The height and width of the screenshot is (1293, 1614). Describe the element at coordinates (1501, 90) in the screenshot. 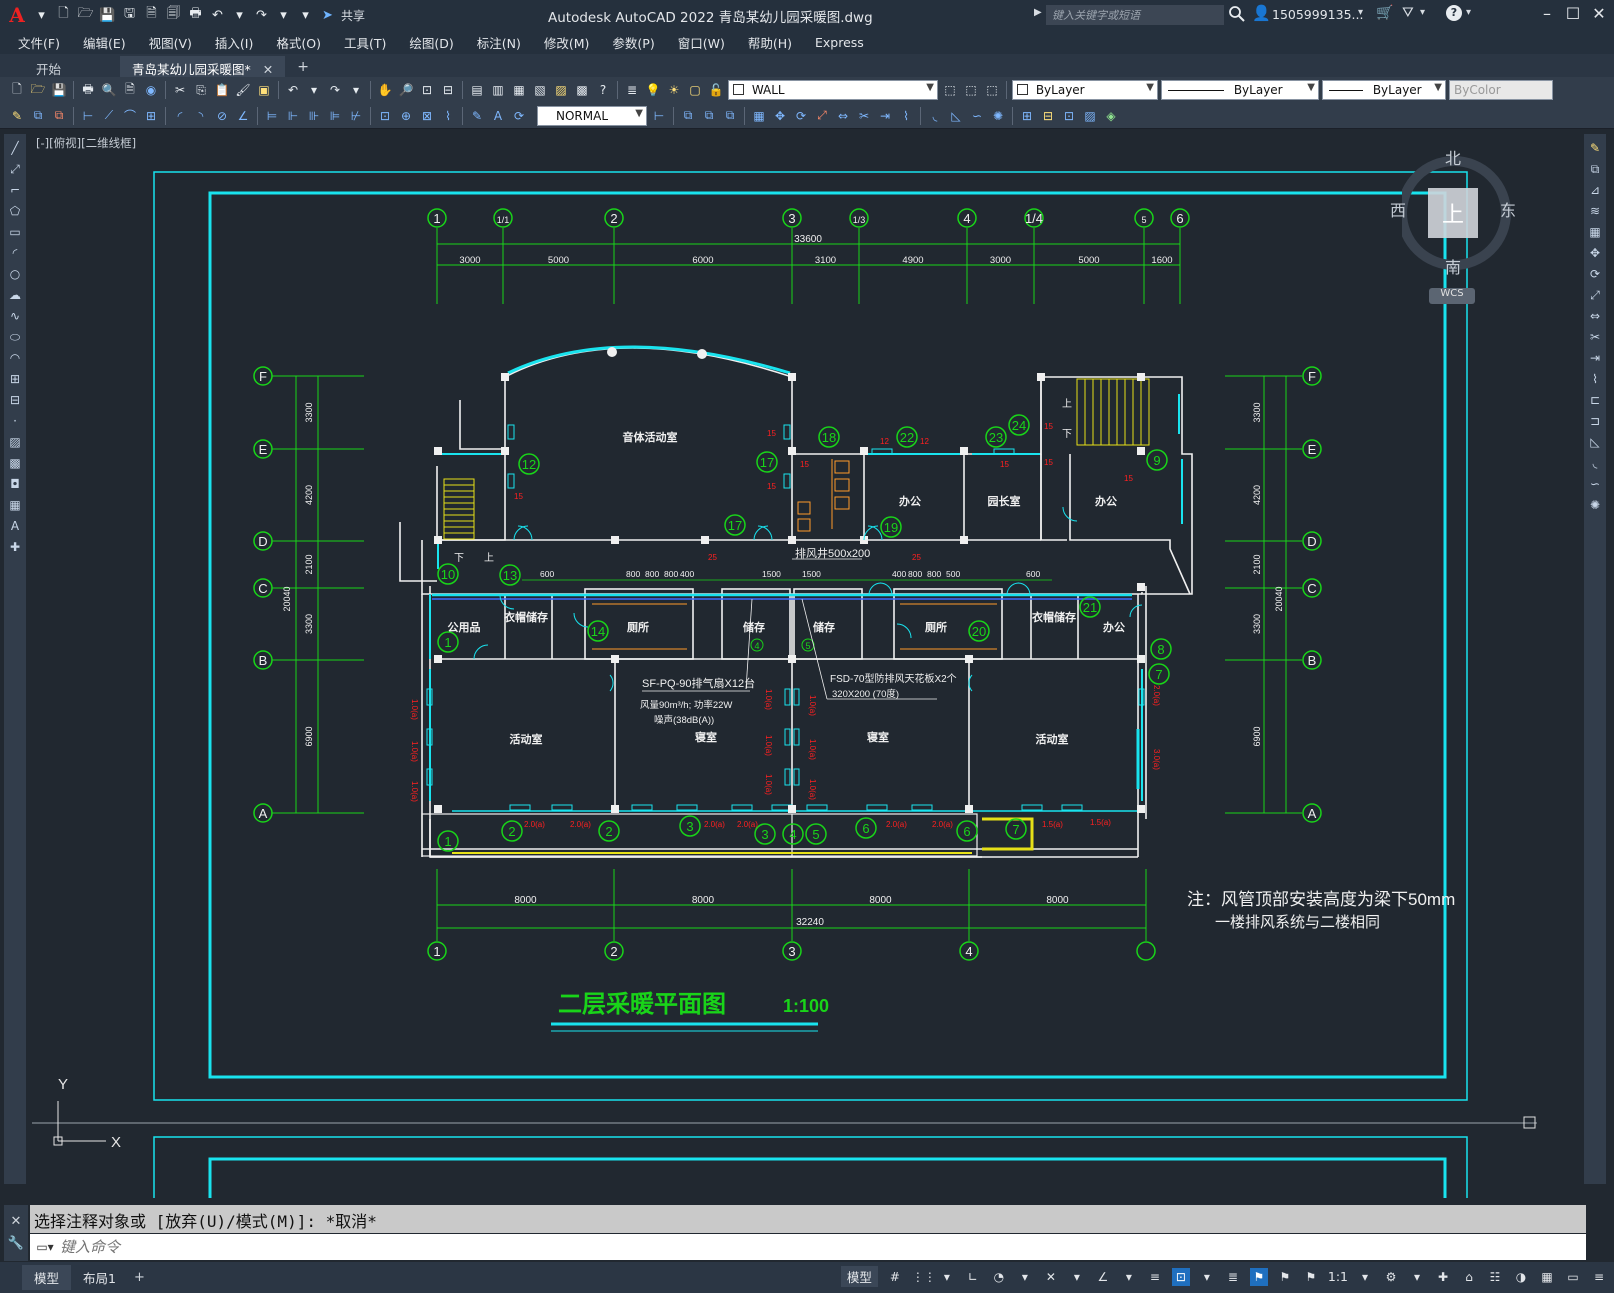

I see `plotstyle-dropdown: ByColor` at that location.